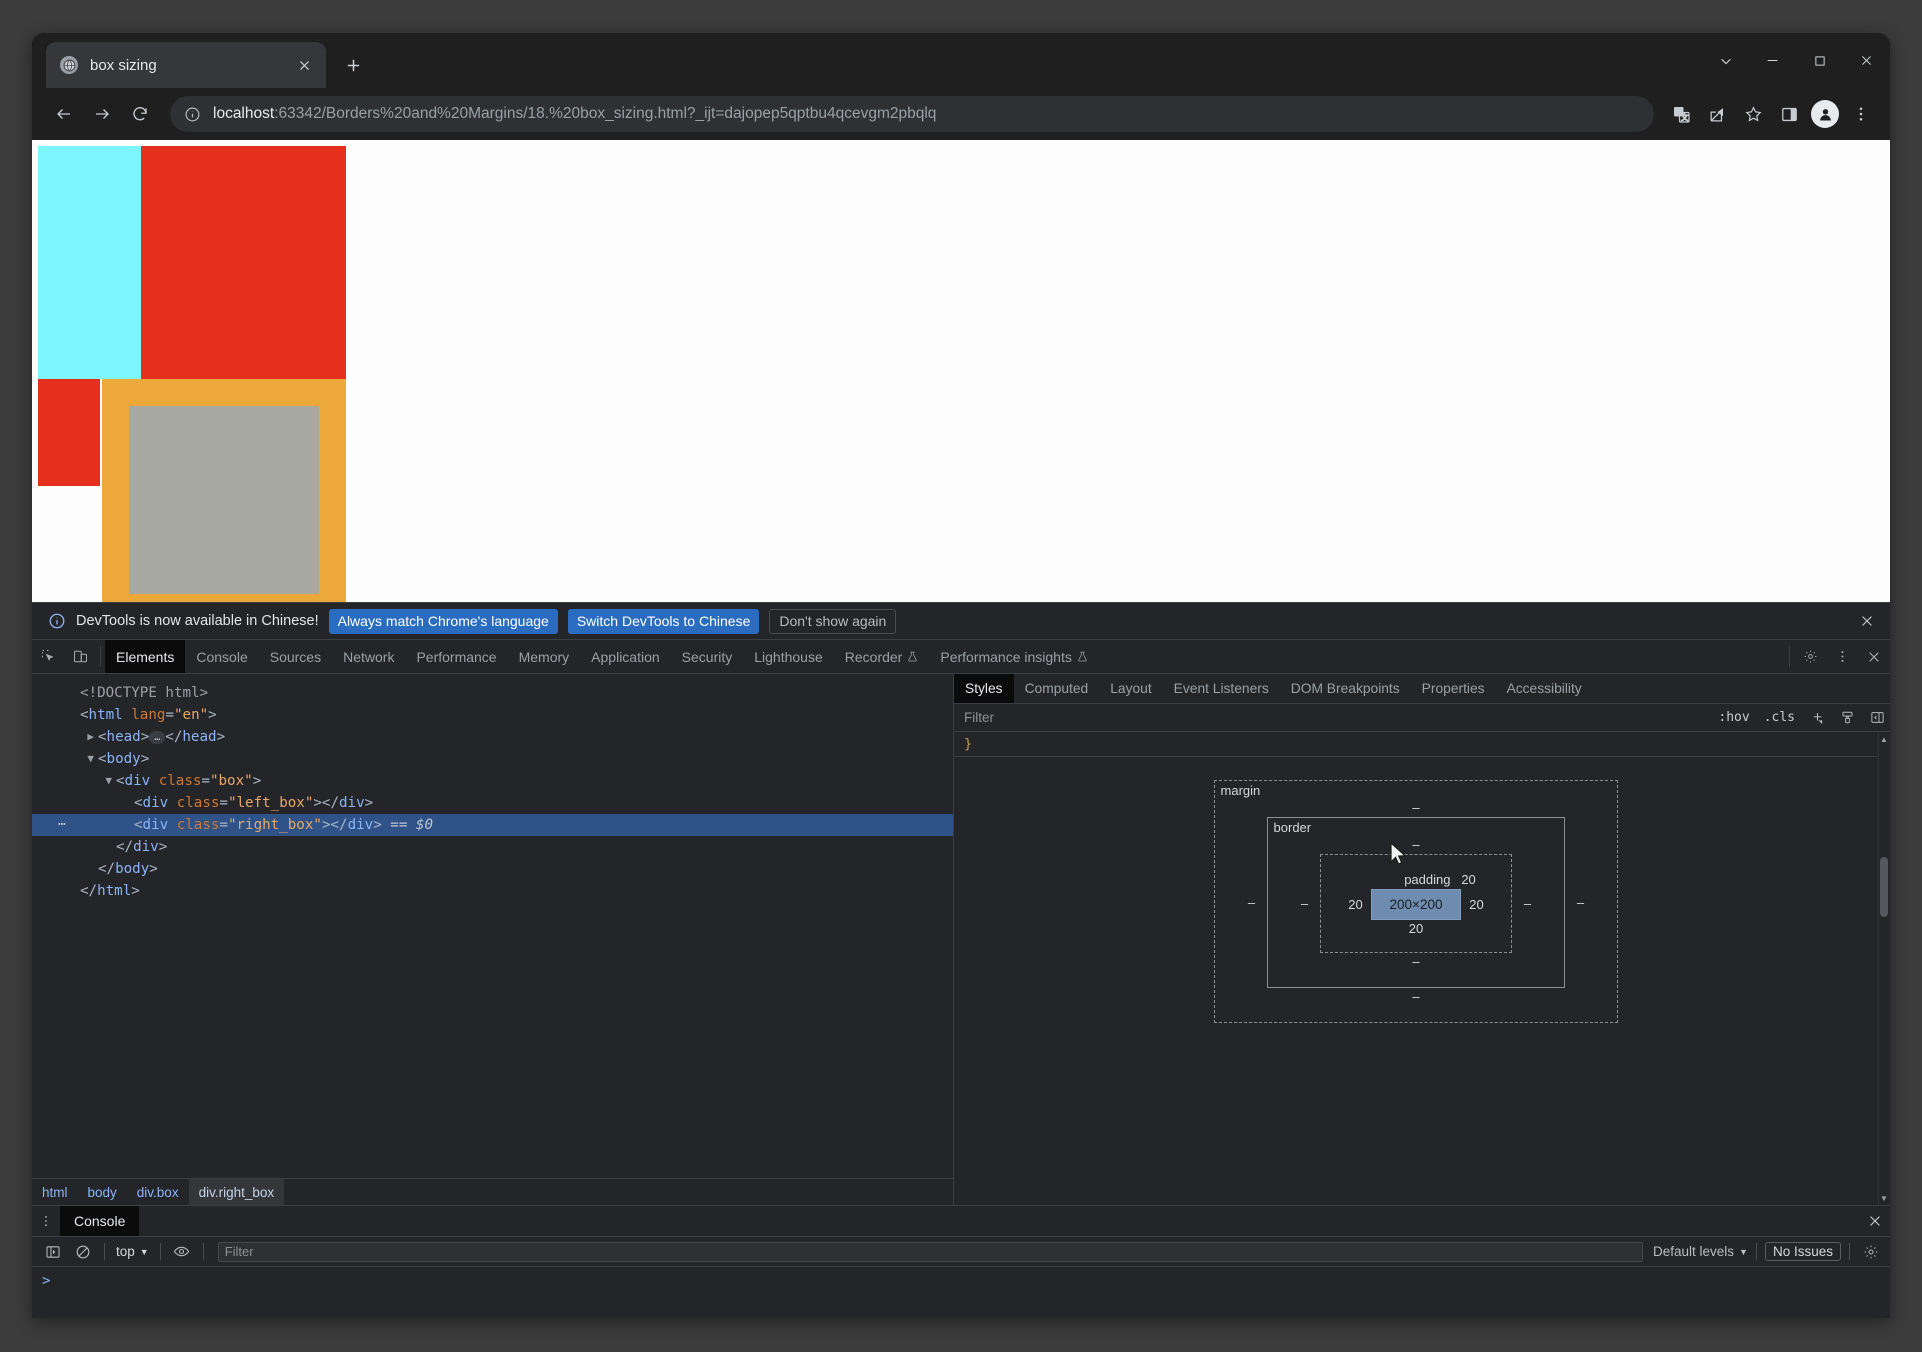  I want to click on tab-layout: Layout, so click(1130, 688).